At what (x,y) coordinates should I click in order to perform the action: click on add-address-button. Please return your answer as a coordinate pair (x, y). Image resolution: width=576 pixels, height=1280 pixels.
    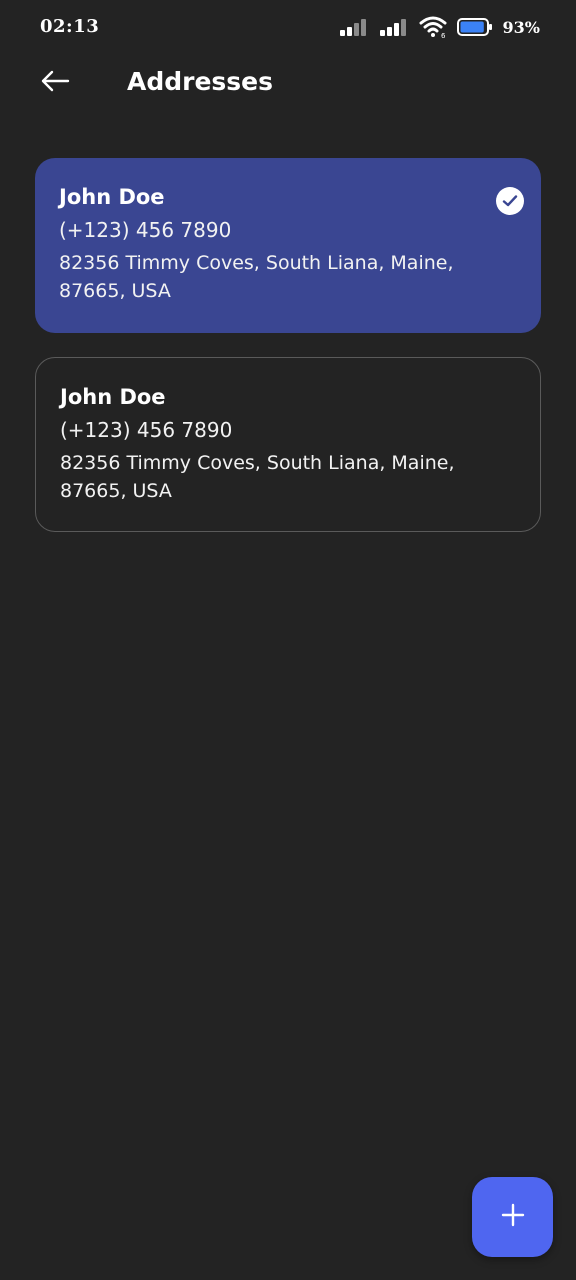
    Looking at the image, I should click on (512, 1217).